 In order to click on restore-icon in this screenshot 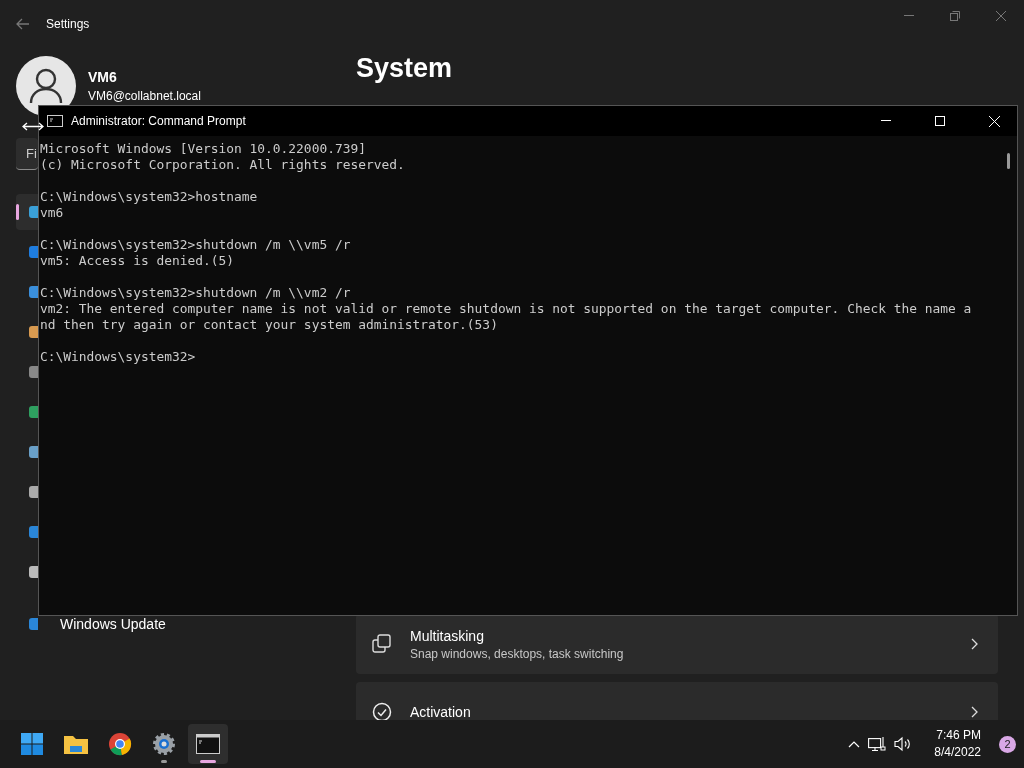, I will do `click(955, 16)`.